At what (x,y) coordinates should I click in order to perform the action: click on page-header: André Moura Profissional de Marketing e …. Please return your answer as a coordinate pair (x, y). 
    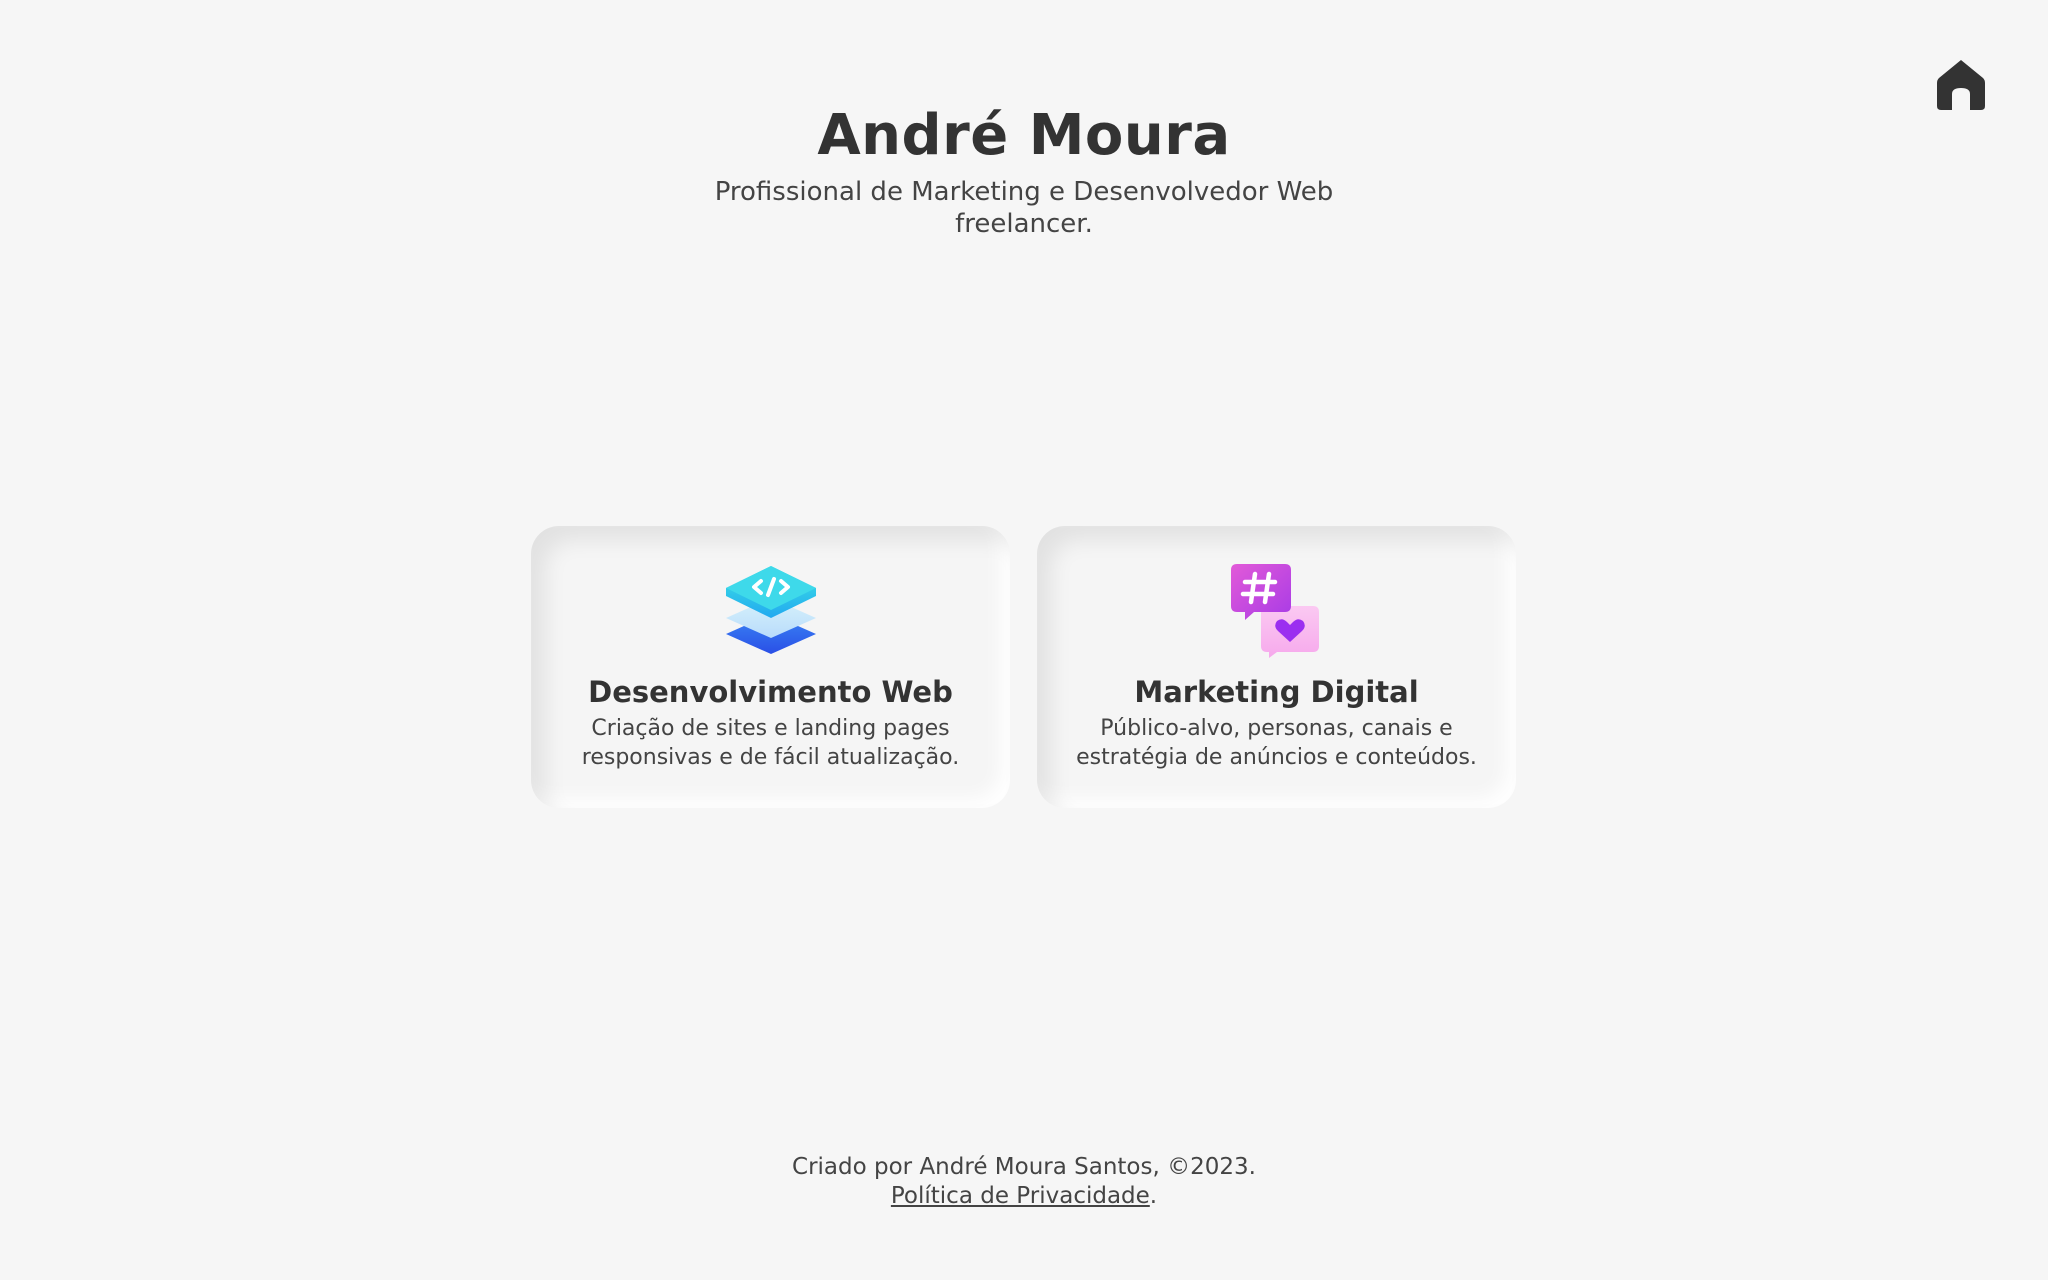
    Looking at the image, I should click on (1024, 168).